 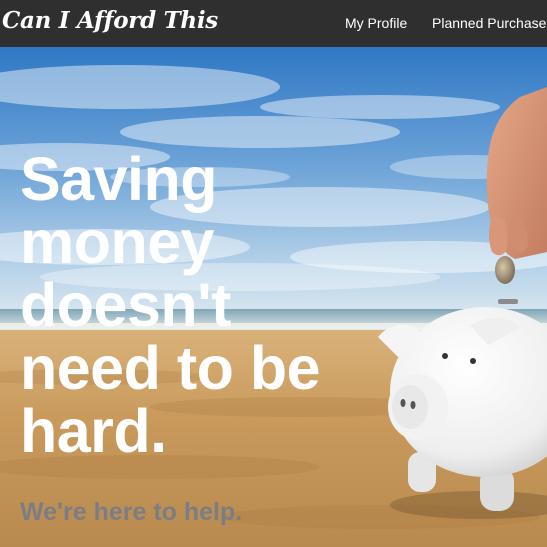 I want to click on nav-link-planned-purchases: Planned Purchases, so click(x=489, y=23).